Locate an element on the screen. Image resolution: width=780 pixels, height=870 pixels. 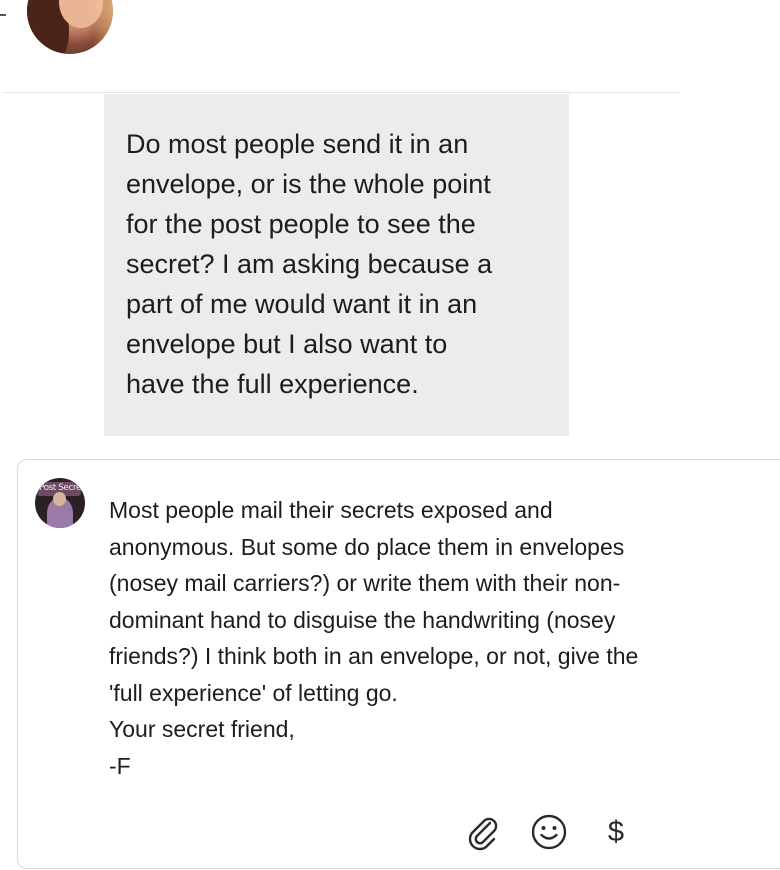
paperclip-icon is located at coordinates (483, 834).